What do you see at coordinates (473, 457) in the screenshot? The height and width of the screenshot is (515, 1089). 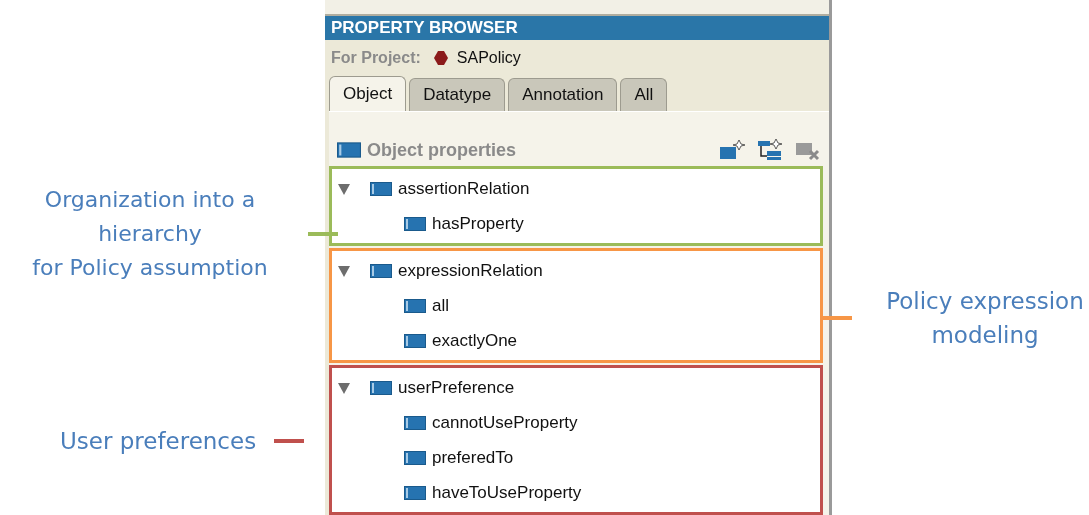 I see `tree-item: preferedTo` at bounding box center [473, 457].